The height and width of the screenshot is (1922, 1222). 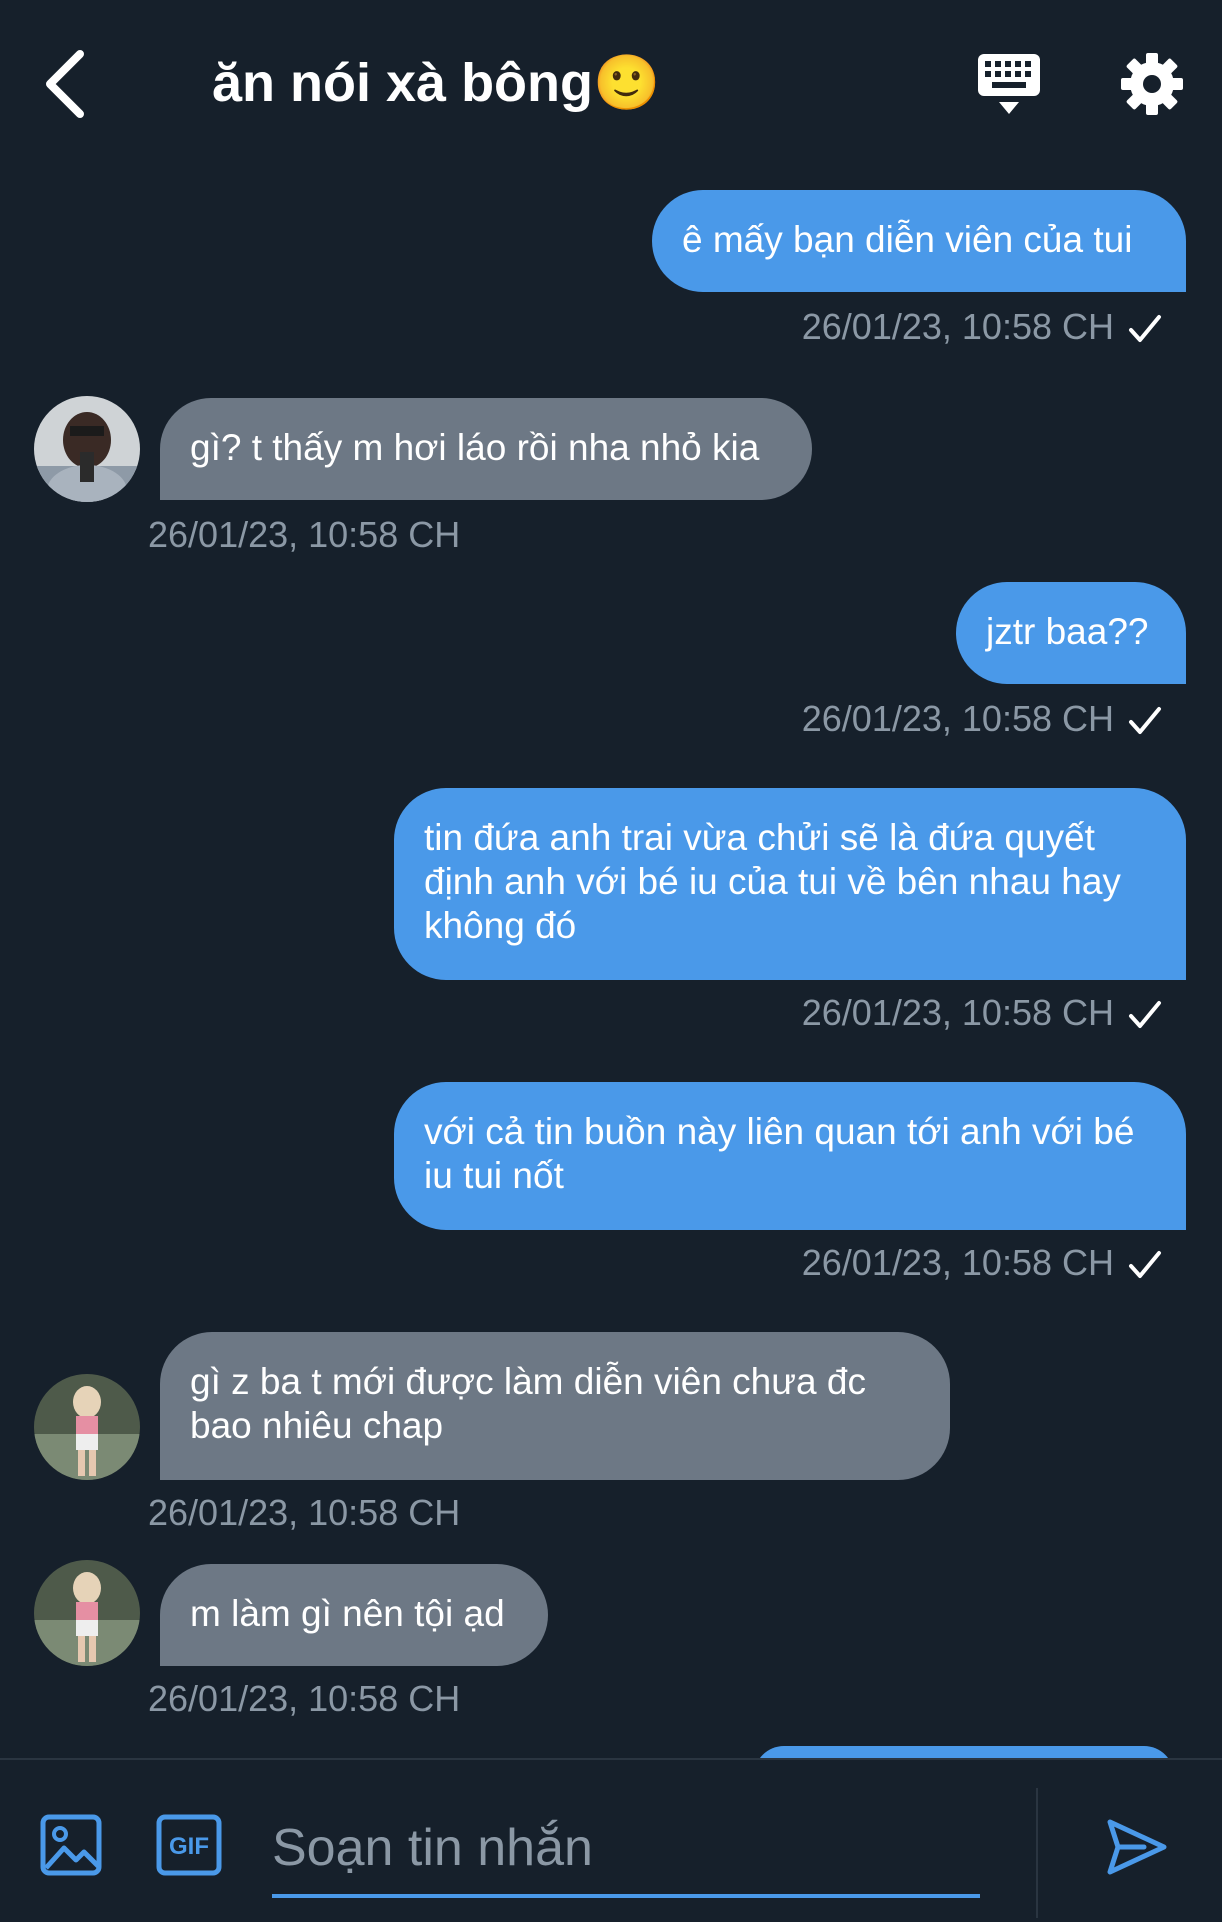 I want to click on settings-button, so click(x=1152, y=84).